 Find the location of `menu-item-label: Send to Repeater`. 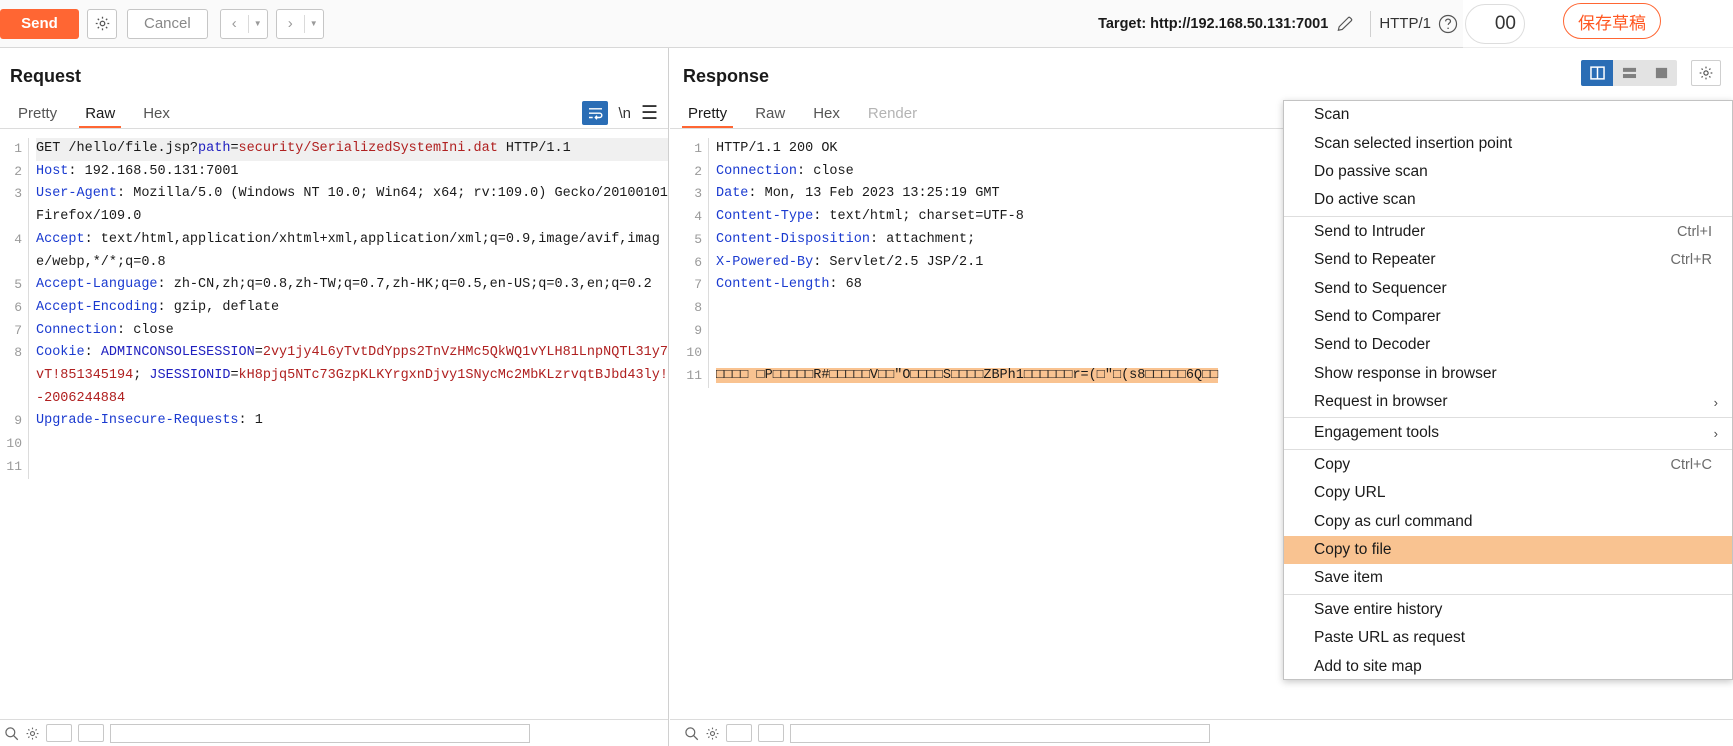

menu-item-label: Send to Repeater is located at coordinates (1375, 260).